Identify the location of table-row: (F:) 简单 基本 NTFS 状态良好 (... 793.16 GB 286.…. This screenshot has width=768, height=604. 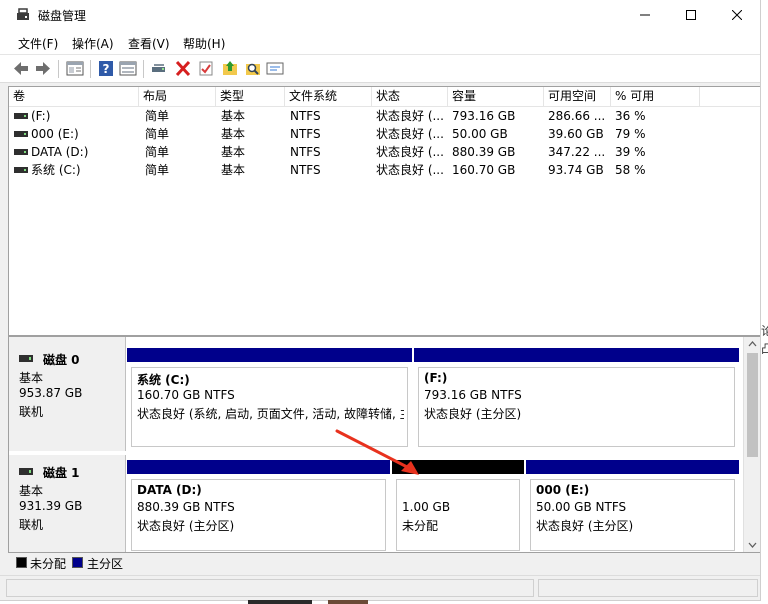
(384, 116).